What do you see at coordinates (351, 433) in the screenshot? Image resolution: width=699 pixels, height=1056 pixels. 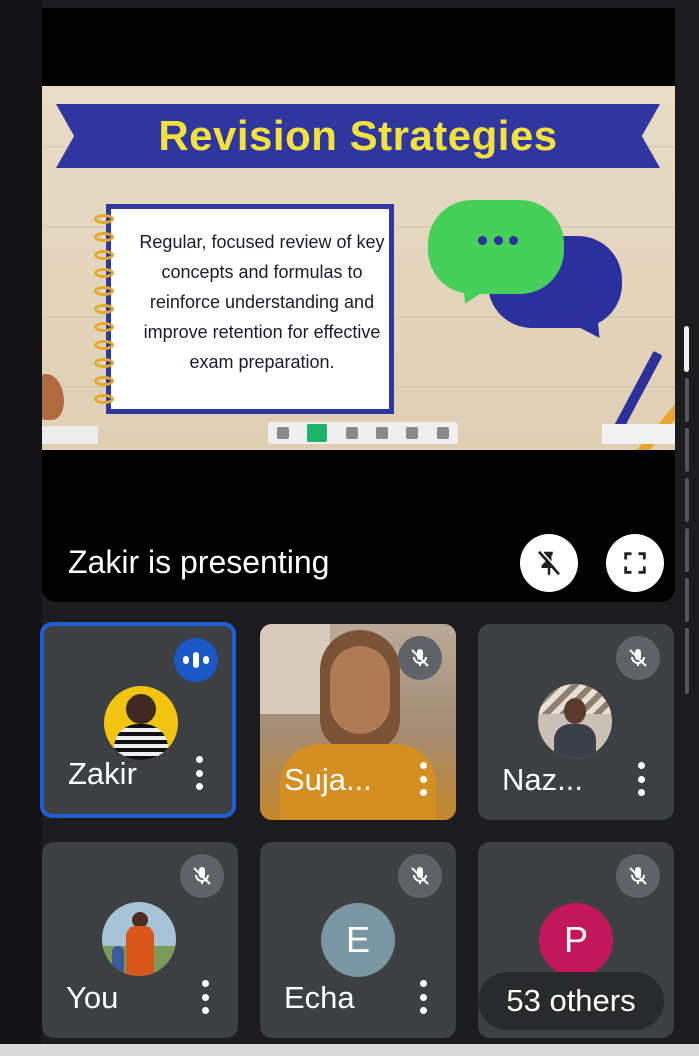 I see `eraser-icon` at bounding box center [351, 433].